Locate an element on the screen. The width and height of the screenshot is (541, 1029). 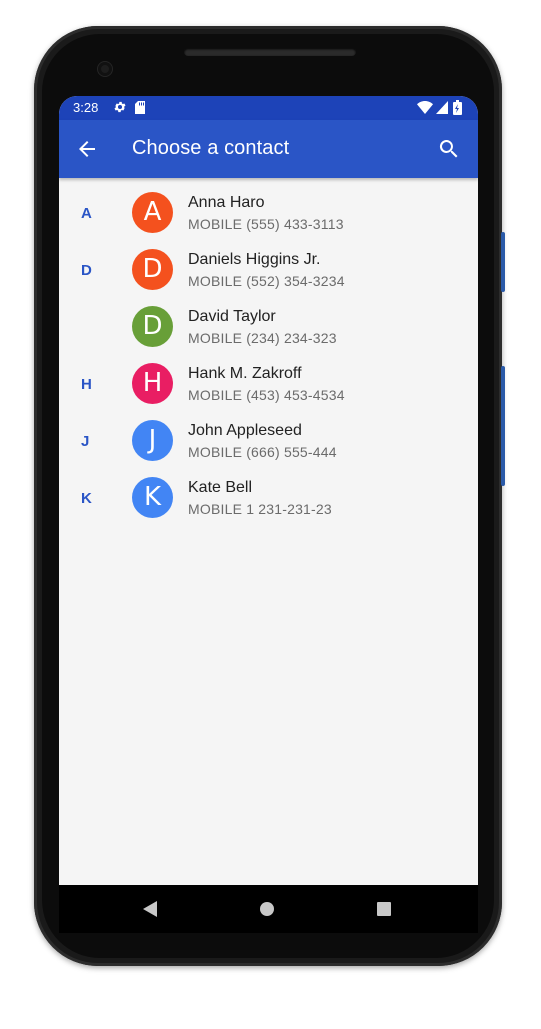
contact-name: Daniels Higgins Jr. is located at coordinates (254, 259).